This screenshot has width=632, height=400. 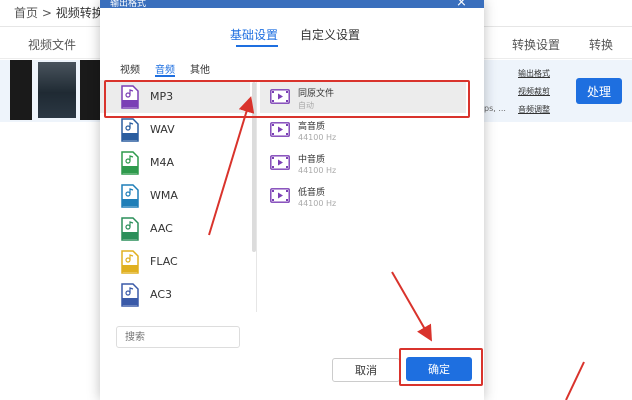 I want to click on column-header-video-file: 视频文件, so click(x=52, y=45).